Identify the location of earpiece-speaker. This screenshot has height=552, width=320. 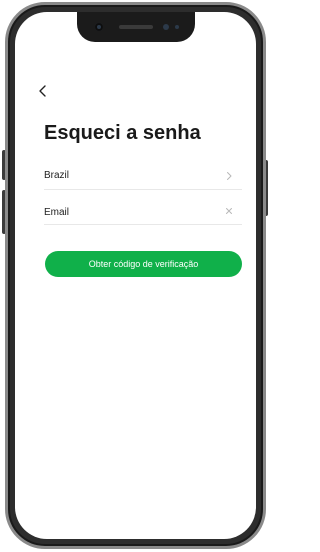
(135, 27).